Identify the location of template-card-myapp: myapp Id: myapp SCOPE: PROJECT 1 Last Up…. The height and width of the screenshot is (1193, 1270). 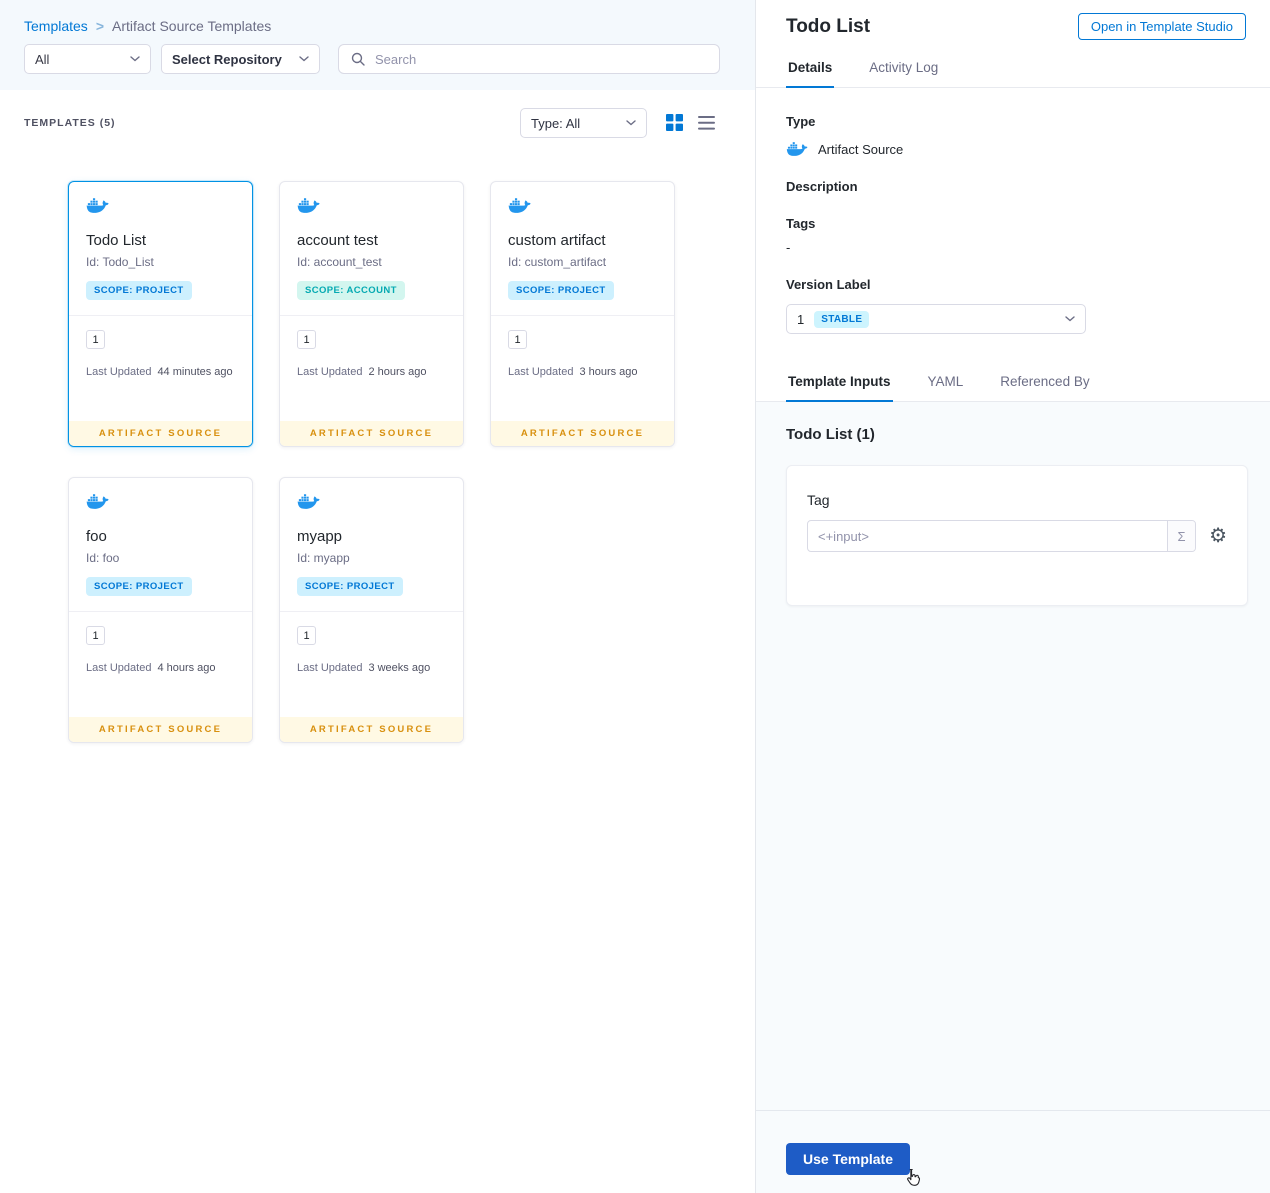
(371, 610).